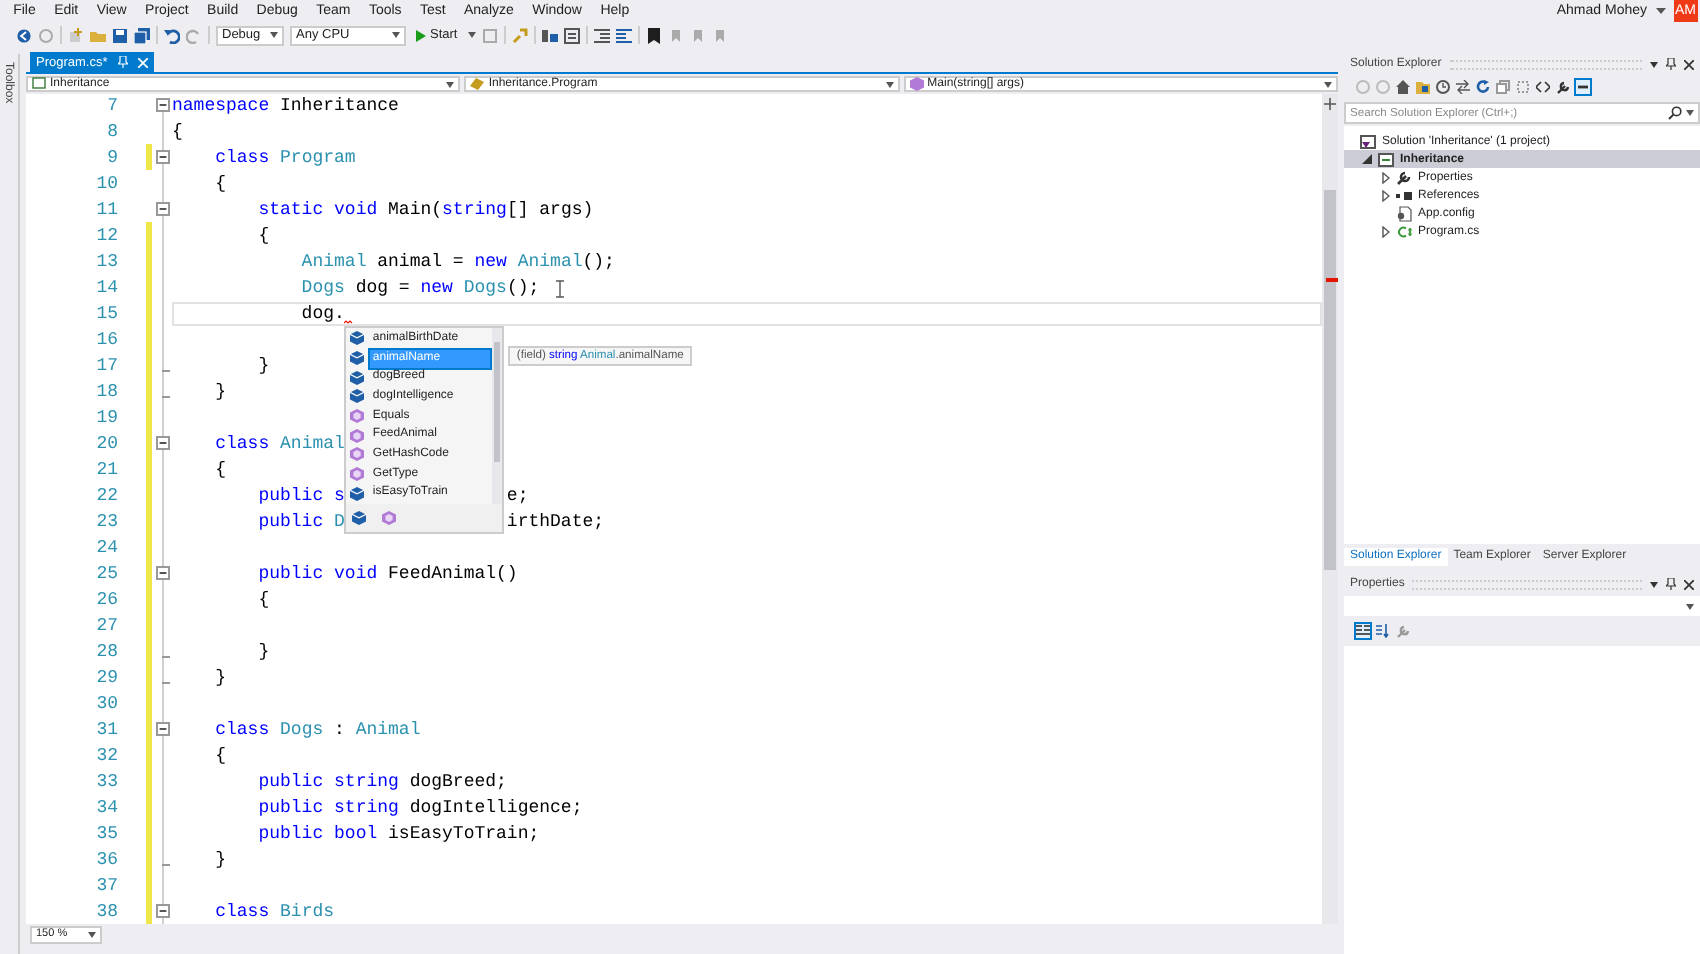 The width and height of the screenshot is (1700, 954). Describe the element at coordinates (1583, 86) in the screenshot. I see `preview-icon` at that location.